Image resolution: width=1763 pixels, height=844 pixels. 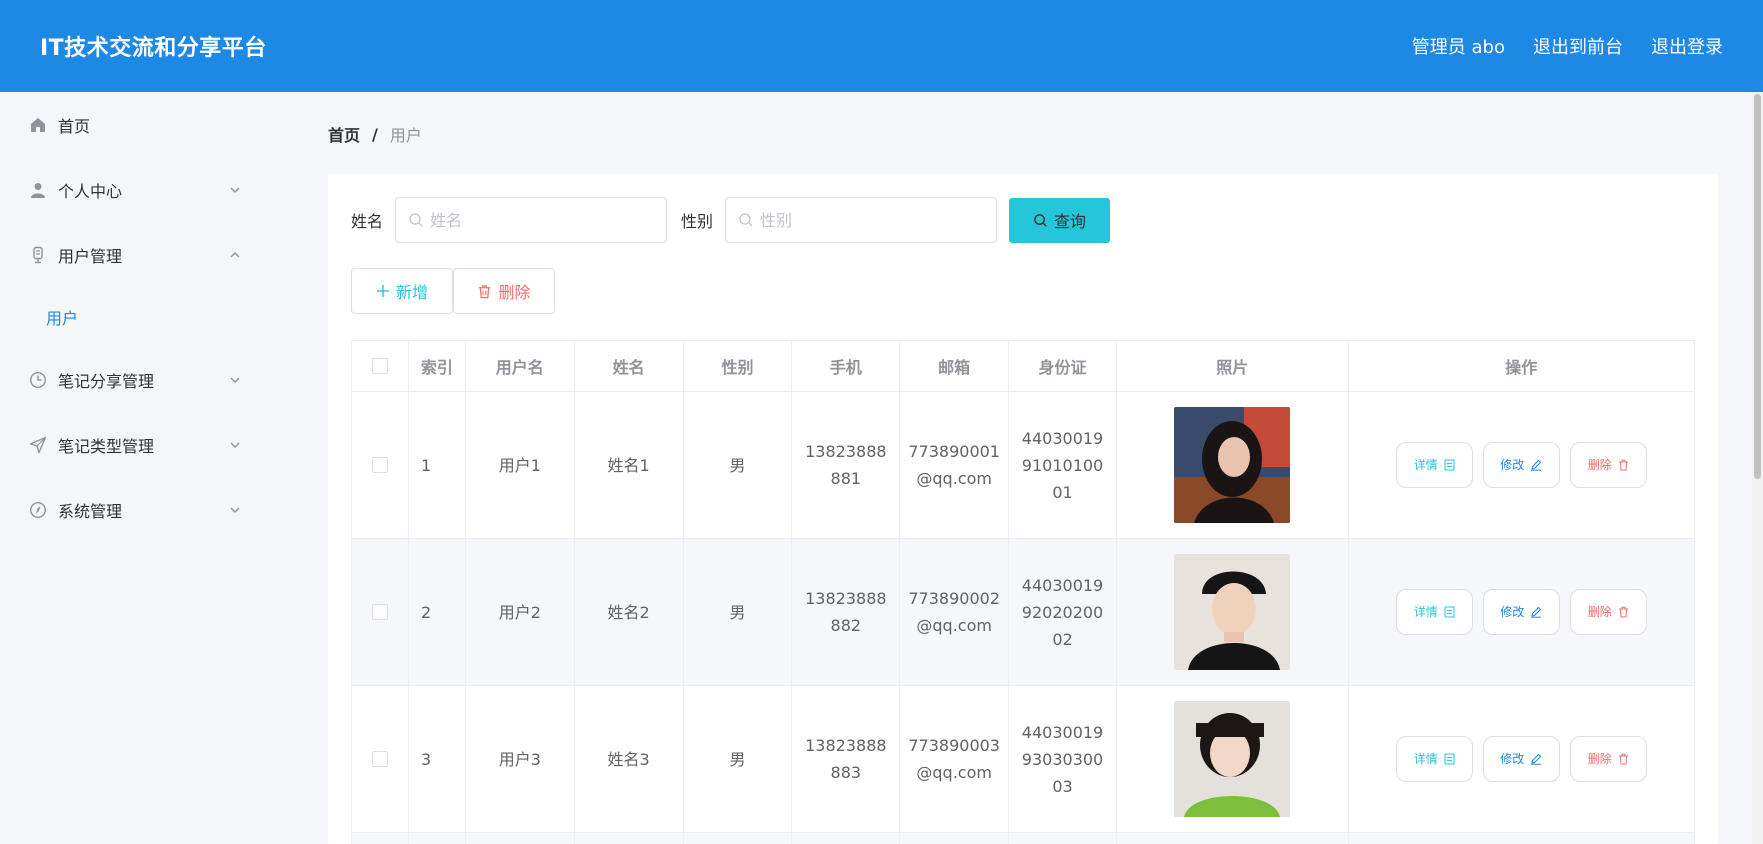 What do you see at coordinates (149, 317) in the screenshot?
I see `sidebar-subitem-user: 用户` at bounding box center [149, 317].